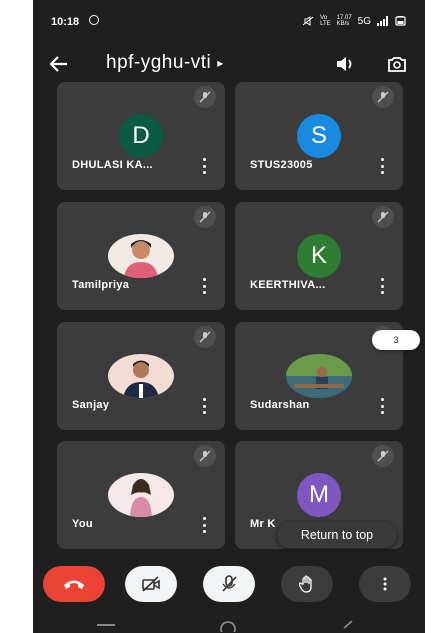 Image resolution: width=448 pixels, height=633 pixels. Describe the element at coordinates (228, 626) in the screenshot. I see `home-icon` at that location.